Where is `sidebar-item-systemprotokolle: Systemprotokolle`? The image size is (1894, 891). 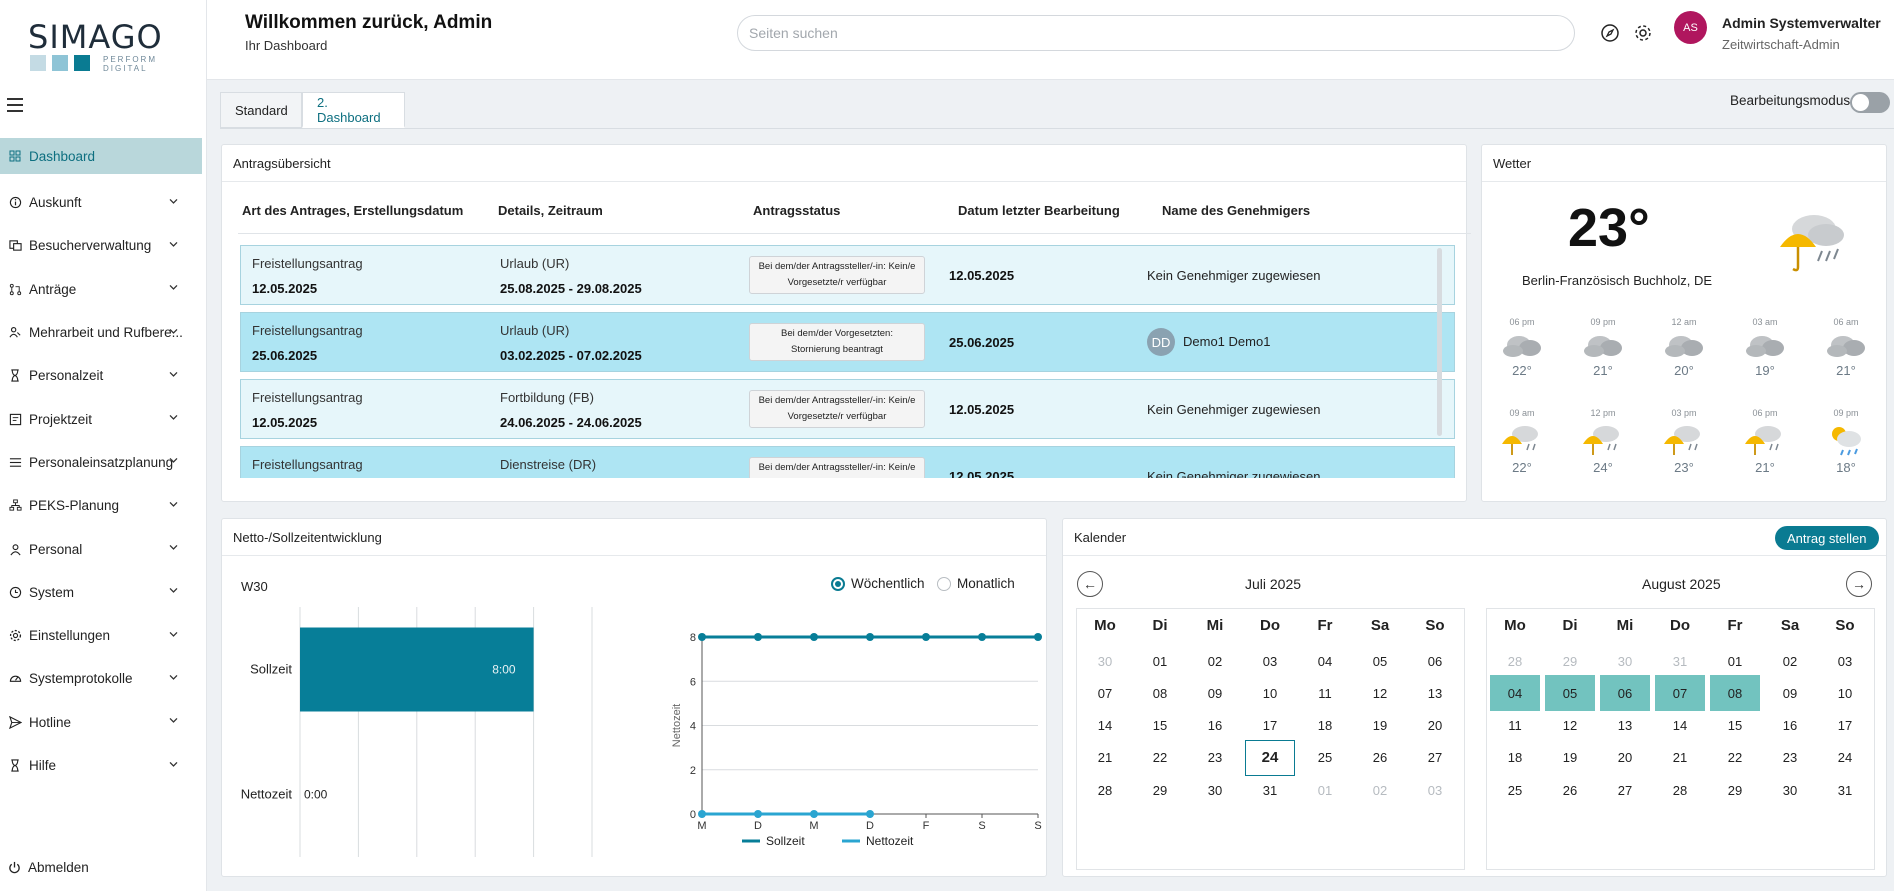 sidebar-item-systemprotokolle: Systemprotokolle is located at coordinates (101, 678).